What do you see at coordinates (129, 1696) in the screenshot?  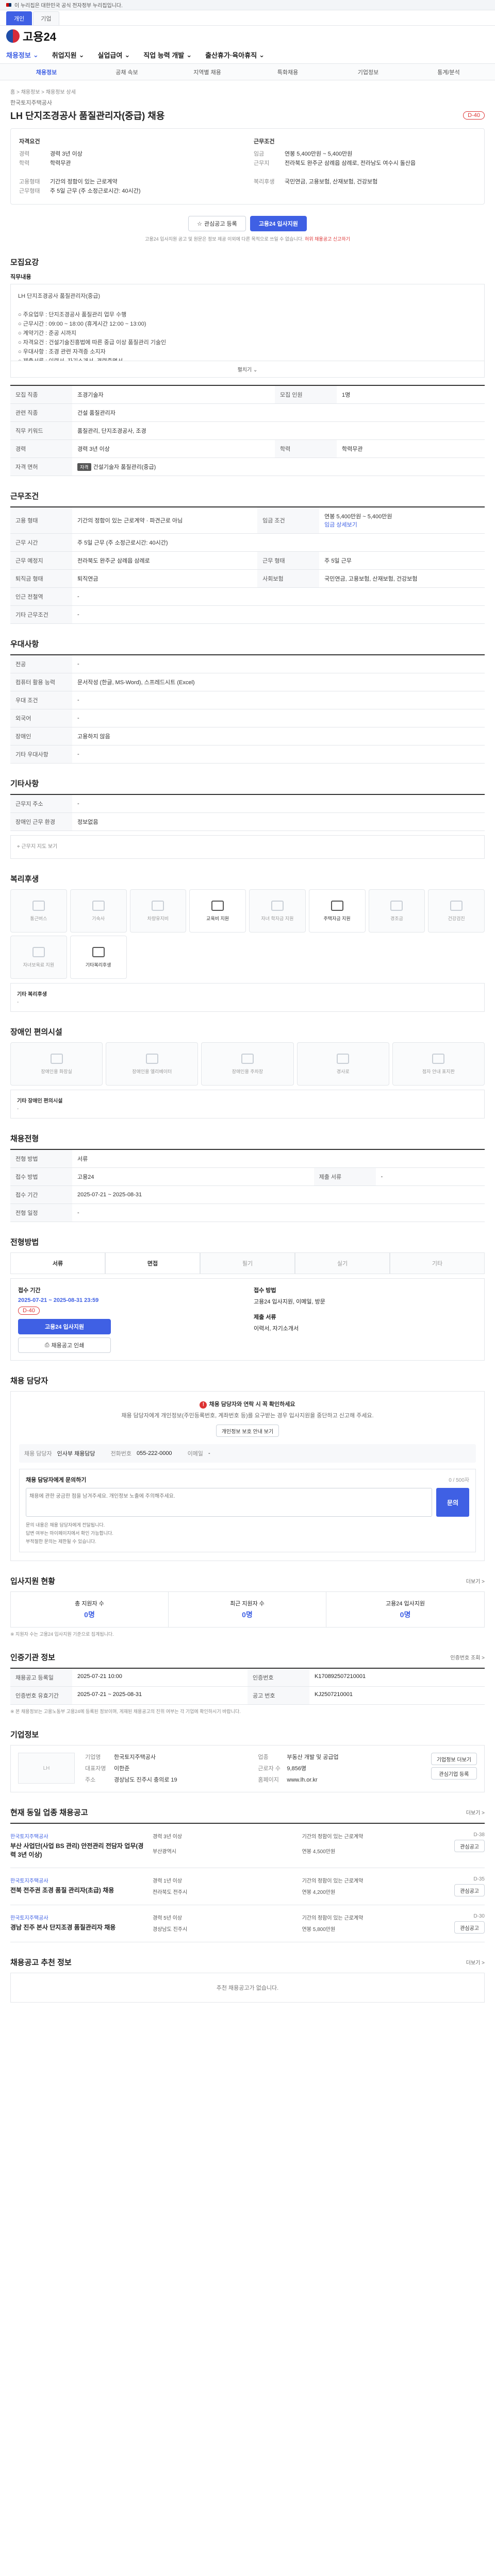 I see `info-row: 인증번호 유효기간 2025-07-21 ~ 2025-08-31` at bounding box center [129, 1696].